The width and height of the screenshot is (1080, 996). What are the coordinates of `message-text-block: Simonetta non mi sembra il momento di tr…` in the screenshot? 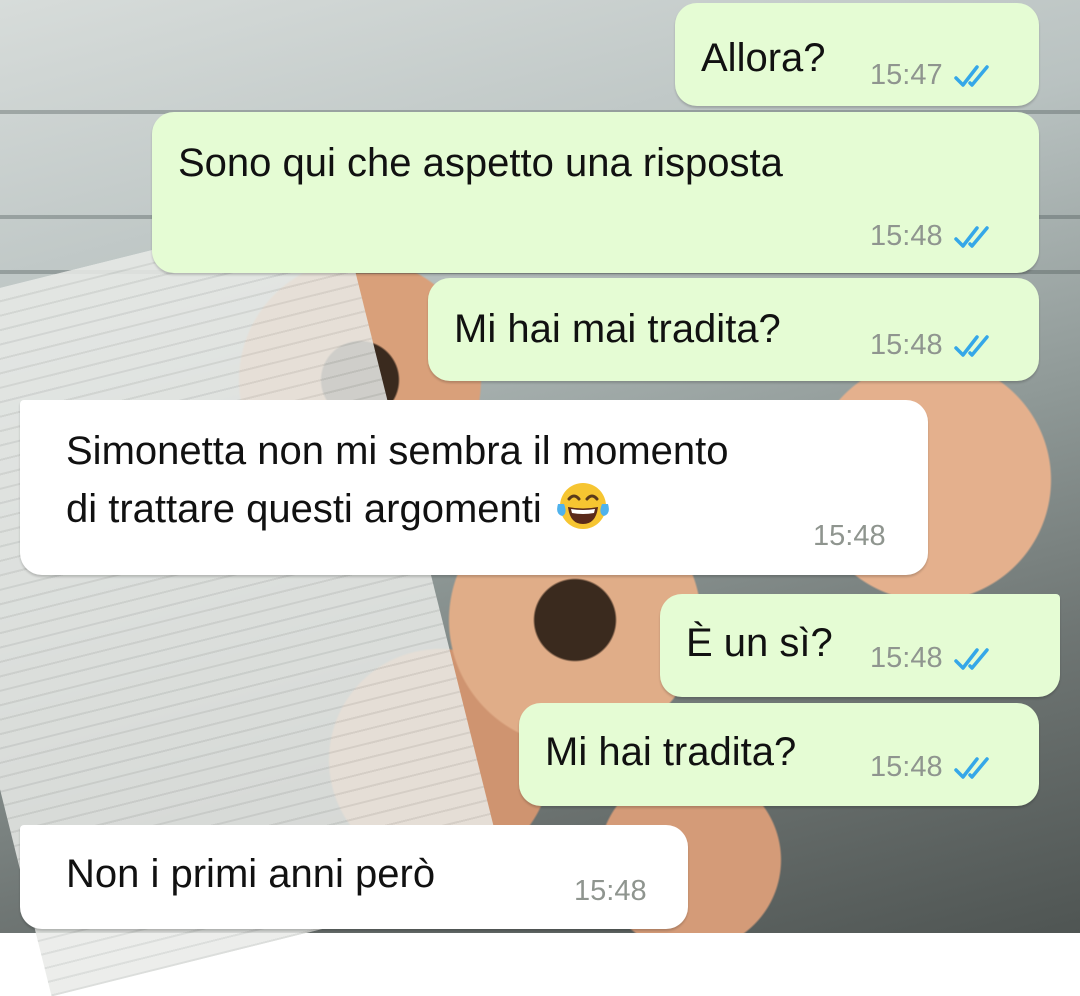 It's located at (397, 480).